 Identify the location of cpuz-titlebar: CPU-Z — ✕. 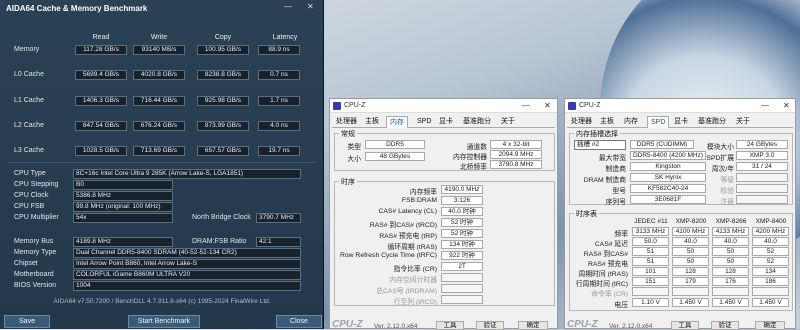
(443, 106).